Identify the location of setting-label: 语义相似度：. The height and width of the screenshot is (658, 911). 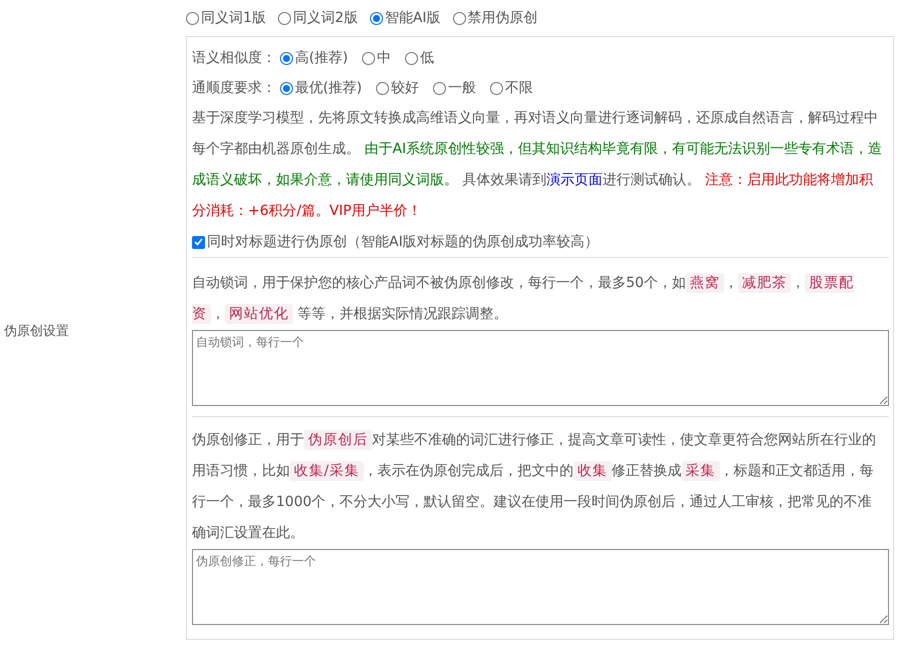
(234, 58).